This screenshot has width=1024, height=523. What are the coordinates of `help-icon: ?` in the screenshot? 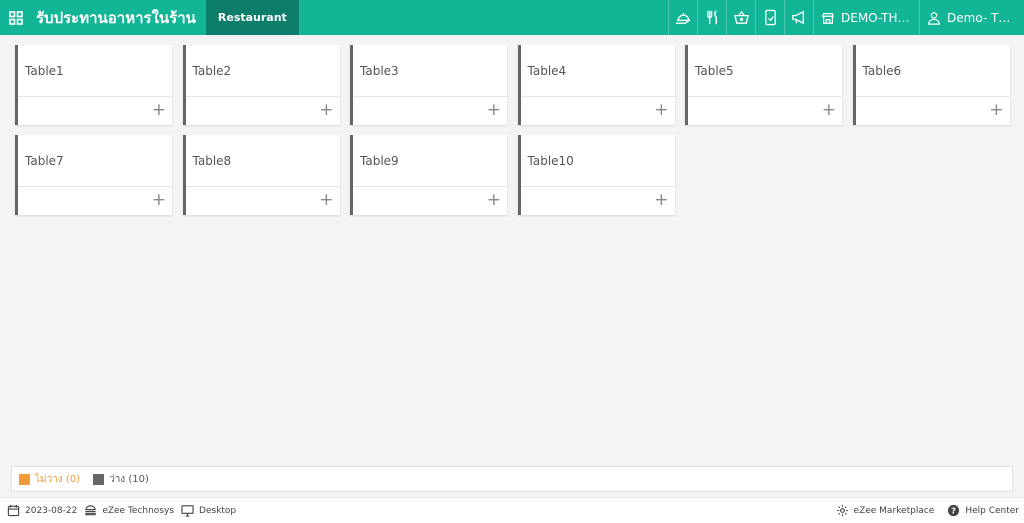 It's located at (954, 510).